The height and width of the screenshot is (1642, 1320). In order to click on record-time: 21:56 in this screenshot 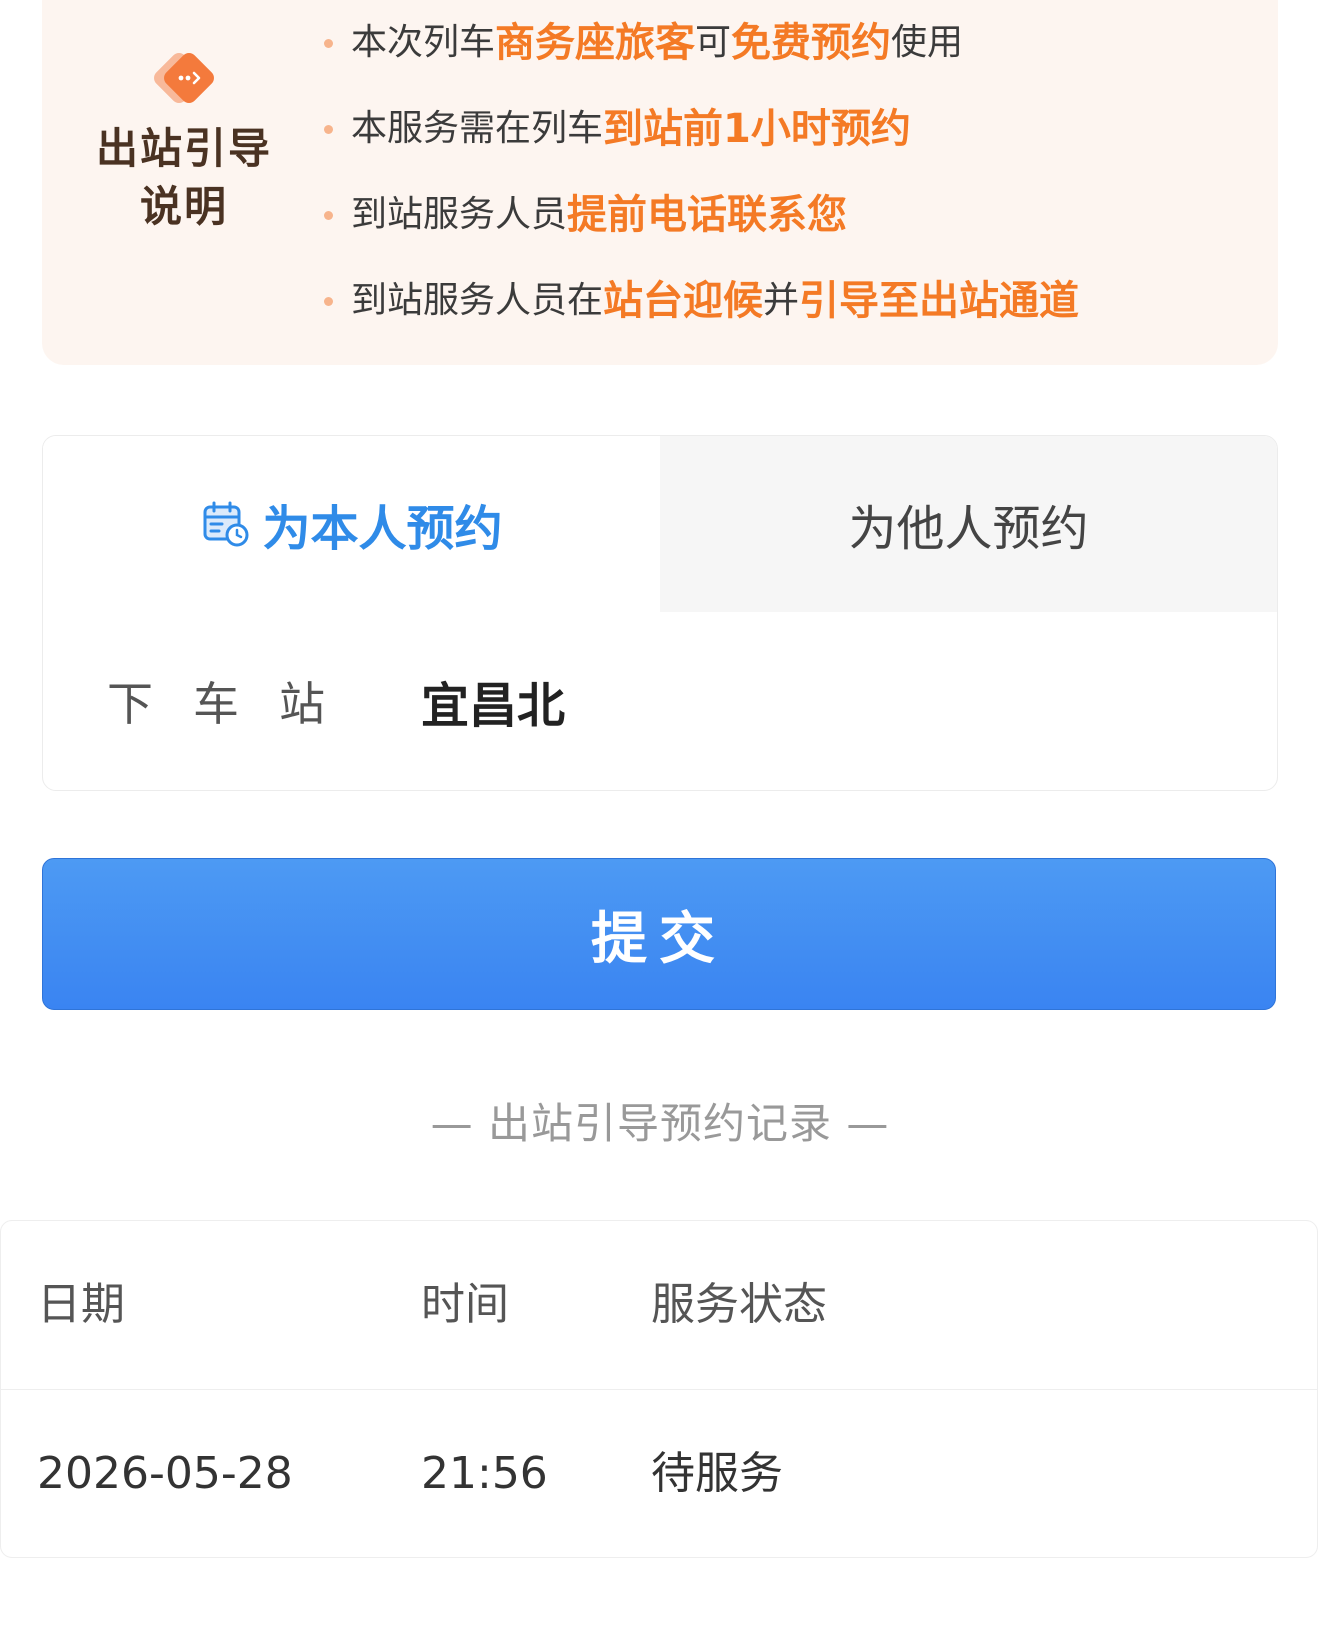, I will do `click(484, 1473)`.